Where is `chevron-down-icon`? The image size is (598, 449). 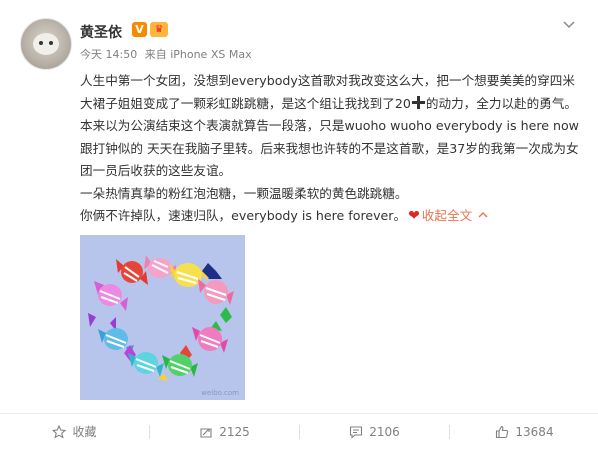 chevron-down-icon is located at coordinates (569, 25).